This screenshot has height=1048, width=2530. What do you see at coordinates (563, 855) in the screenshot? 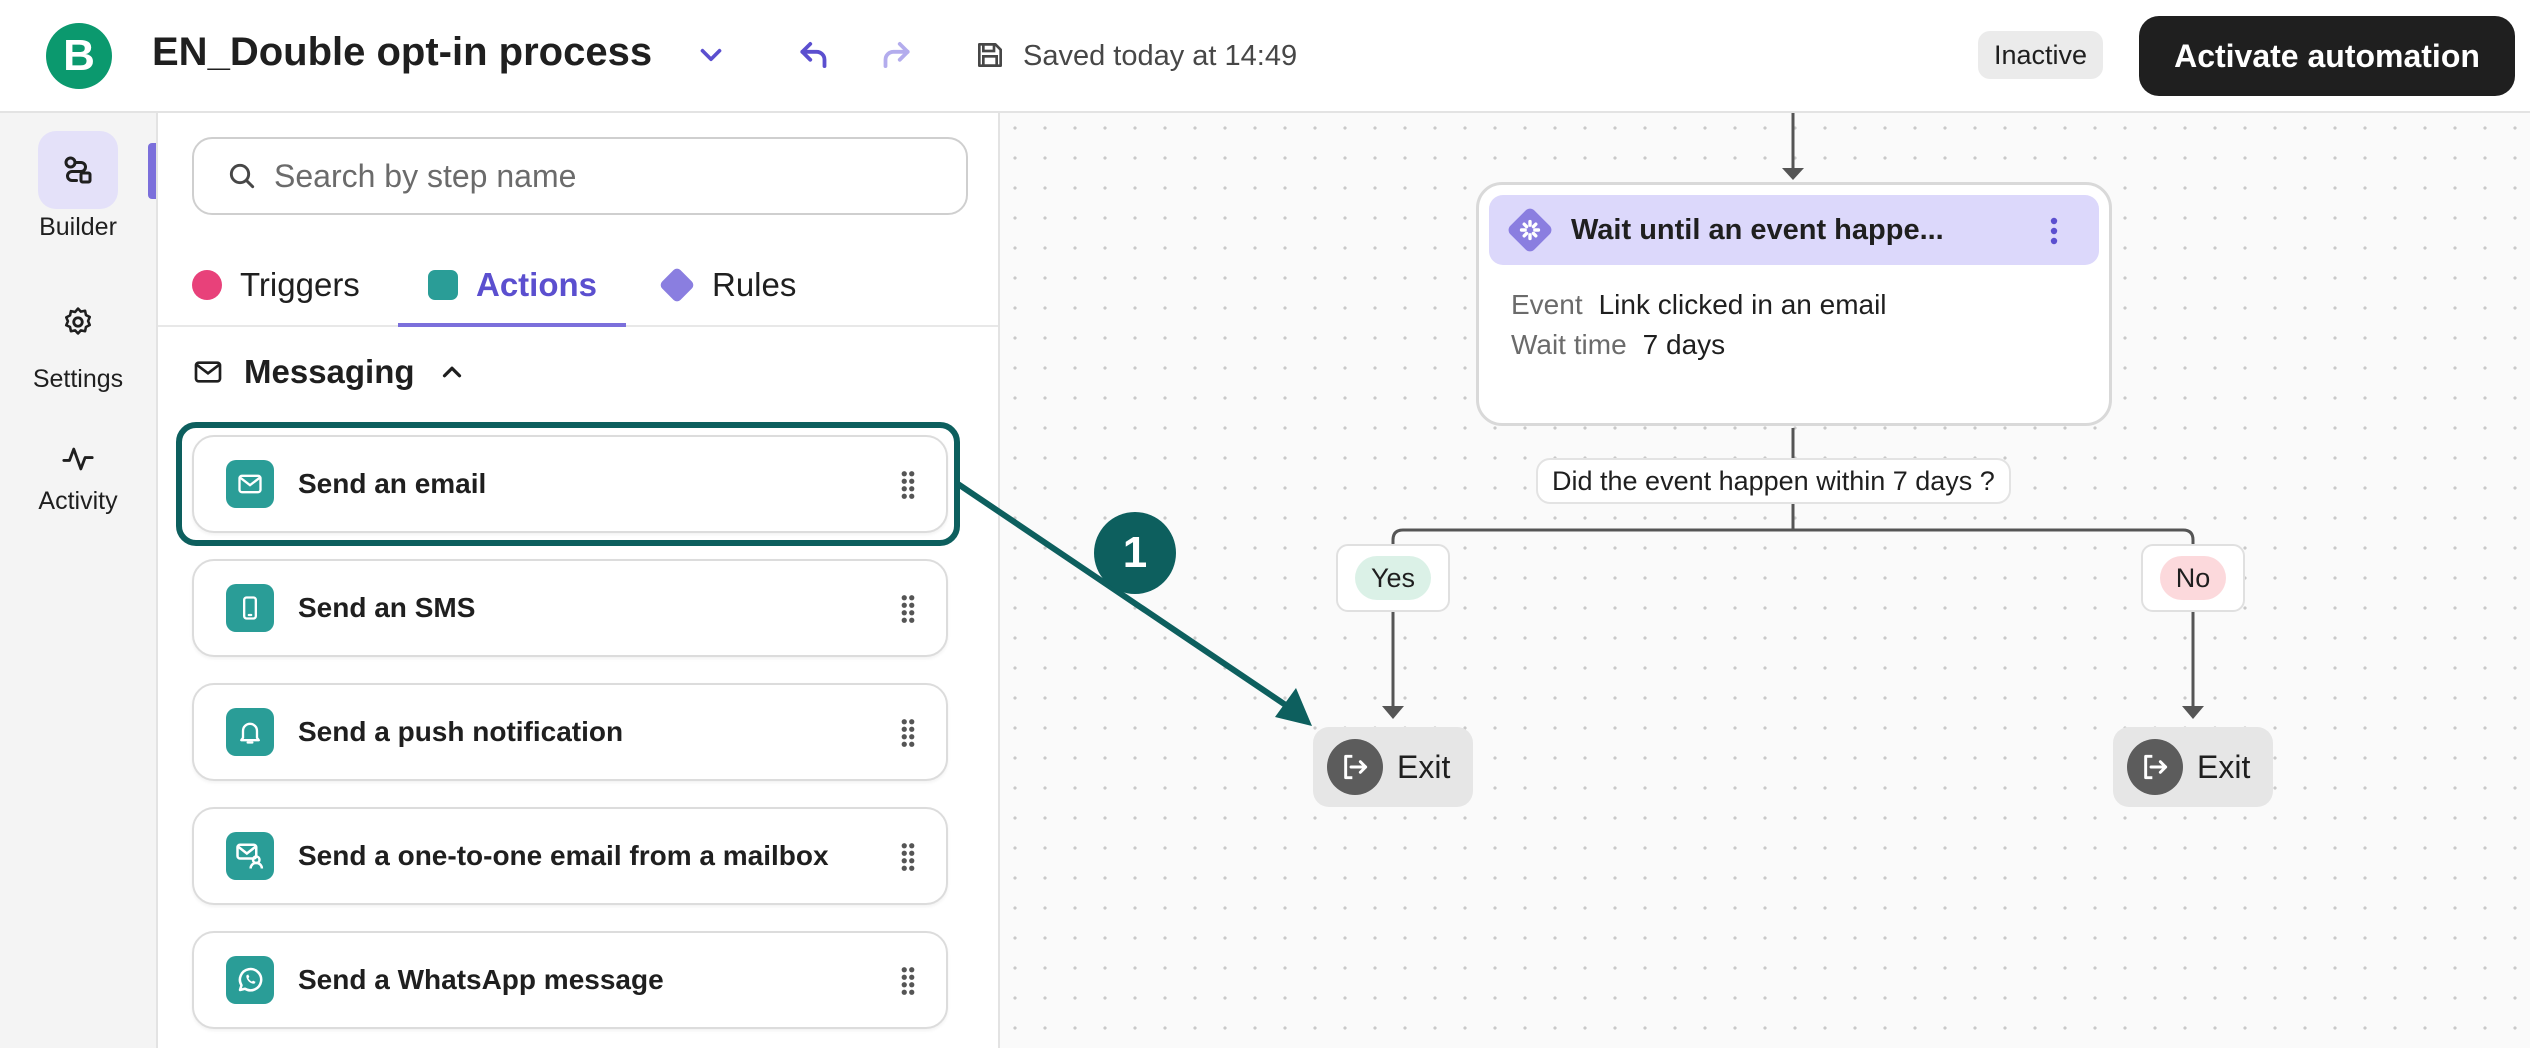
I see `step-label: Send a one-to-one email from a mailbox` at bounding box center [563, 855].